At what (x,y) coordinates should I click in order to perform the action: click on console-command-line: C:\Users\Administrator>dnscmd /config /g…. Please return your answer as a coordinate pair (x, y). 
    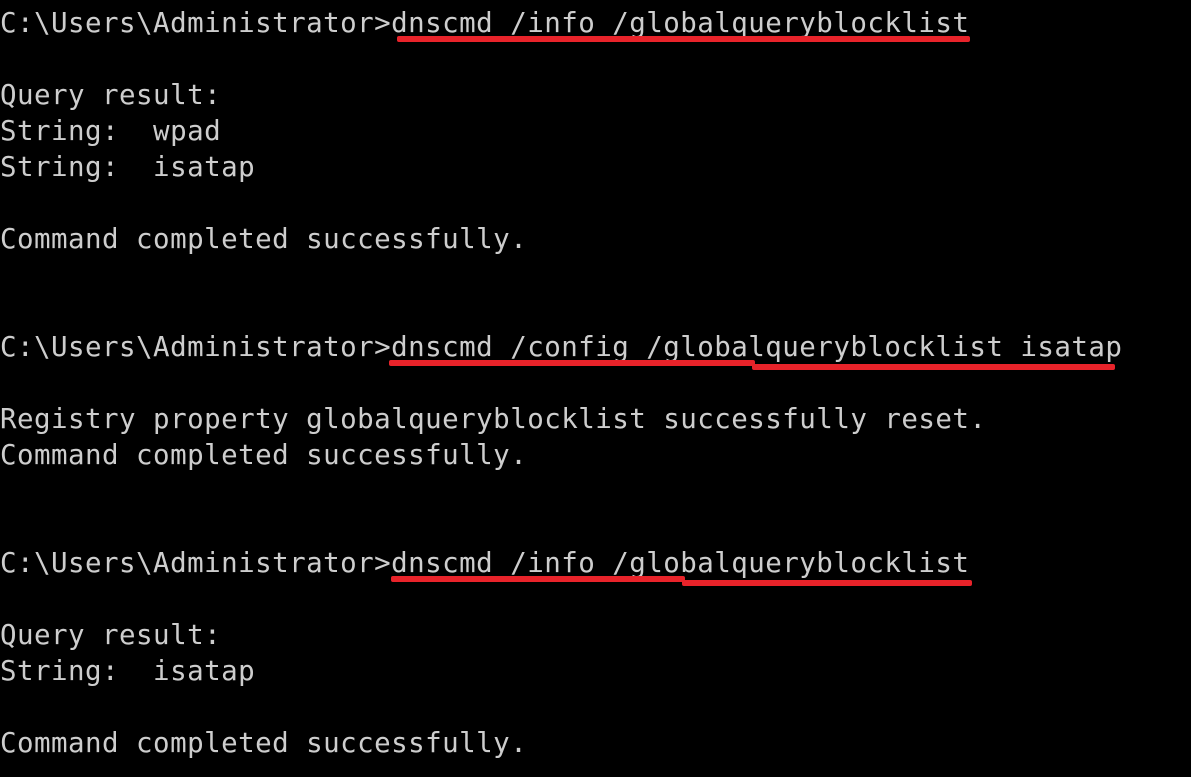
    Looking at the image, I should click on (561, 347).